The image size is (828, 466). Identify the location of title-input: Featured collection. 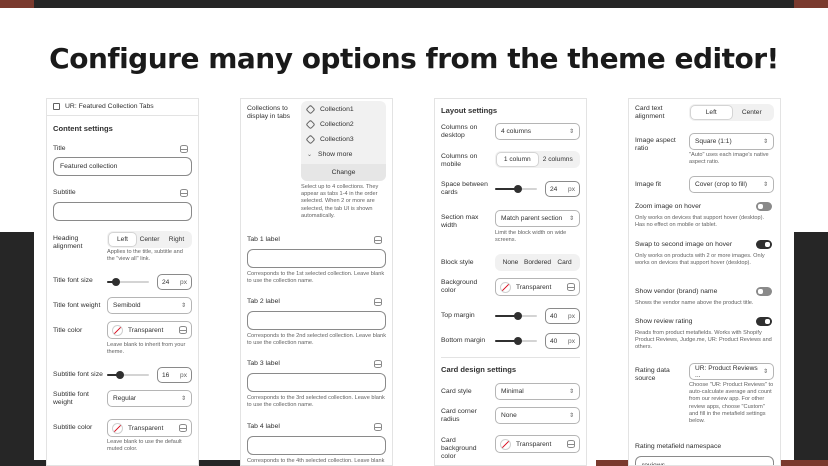
(122, 166).